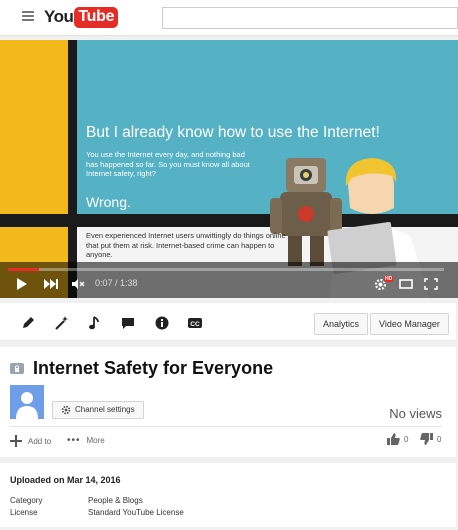 The height and width of the screenshot is (530, 458). I want to click on masthead: You Tube, so click(229, 18).